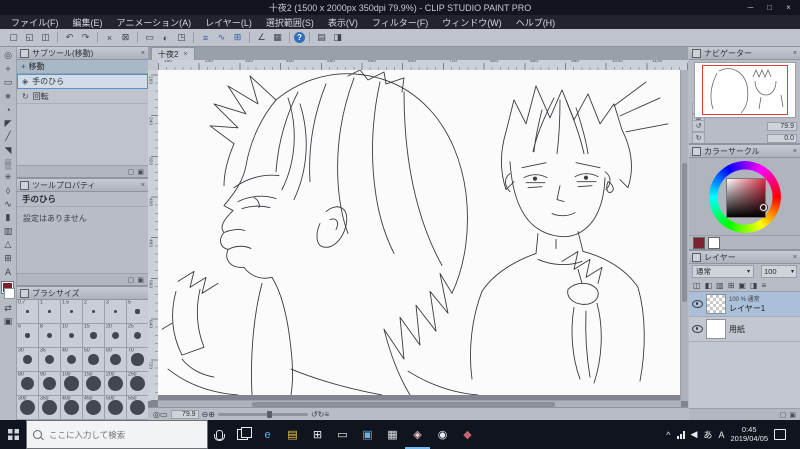 This screenshot has width=800, height=449. I want to click on vertical-scrollbar, so click(684, 235).